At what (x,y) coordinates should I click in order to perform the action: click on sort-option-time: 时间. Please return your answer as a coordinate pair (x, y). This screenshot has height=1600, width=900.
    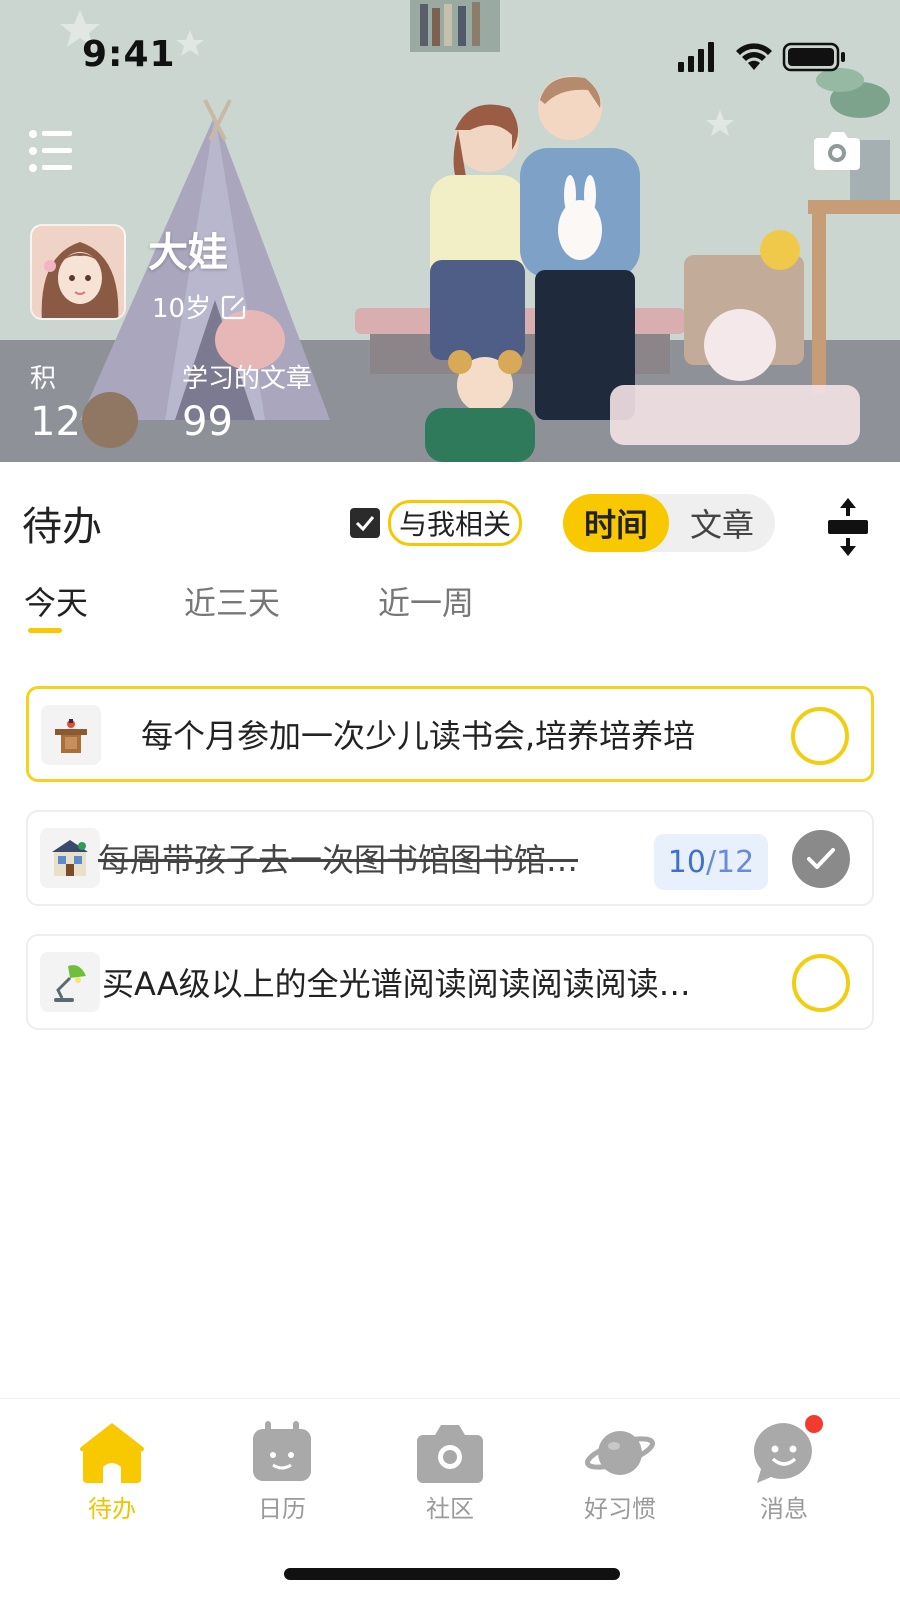
    Looking at the image, I should click on (616, 523).